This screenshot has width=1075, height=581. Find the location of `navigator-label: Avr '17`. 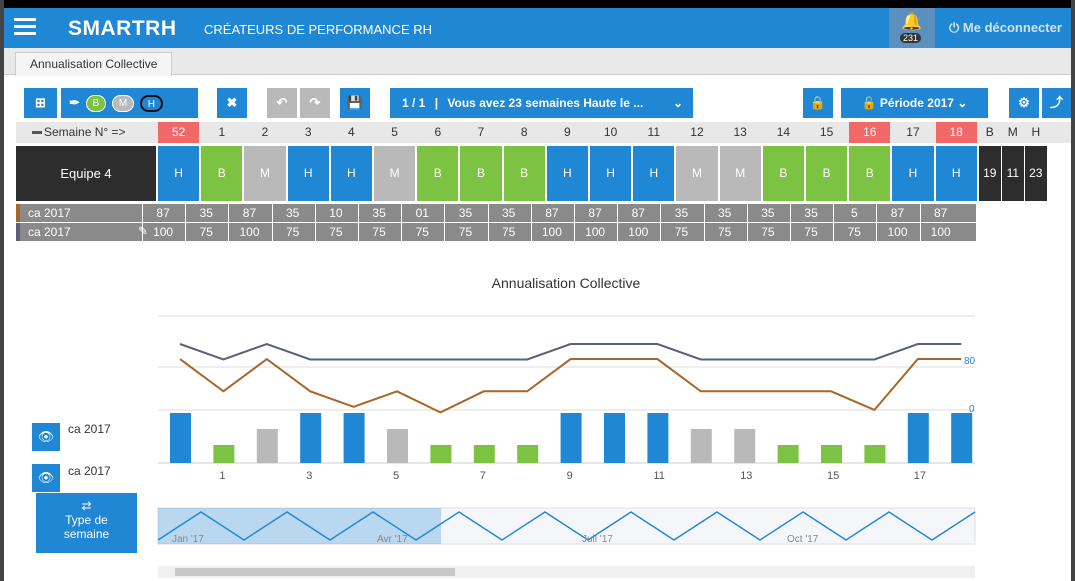

navigator-label: Avr '17 is located at coordinates (392, 539).